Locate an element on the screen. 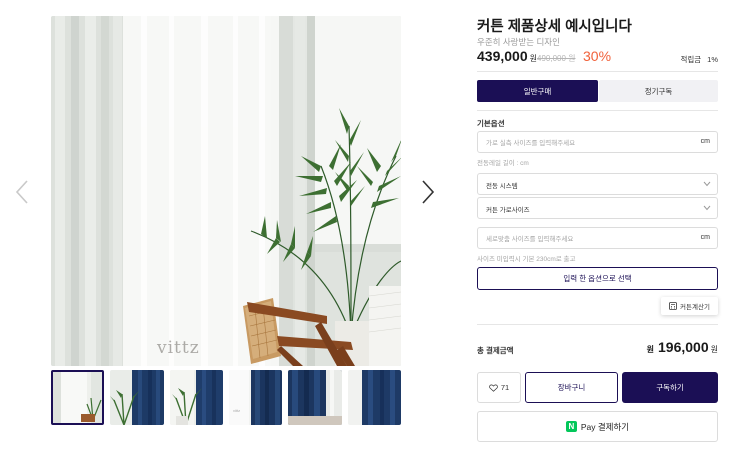  height-size-input is located at coordinates (578, 239).